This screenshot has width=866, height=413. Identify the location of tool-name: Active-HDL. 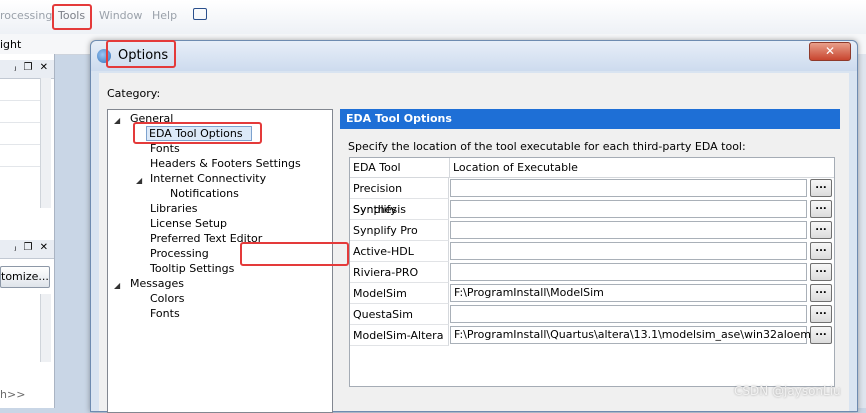
(399, 251).